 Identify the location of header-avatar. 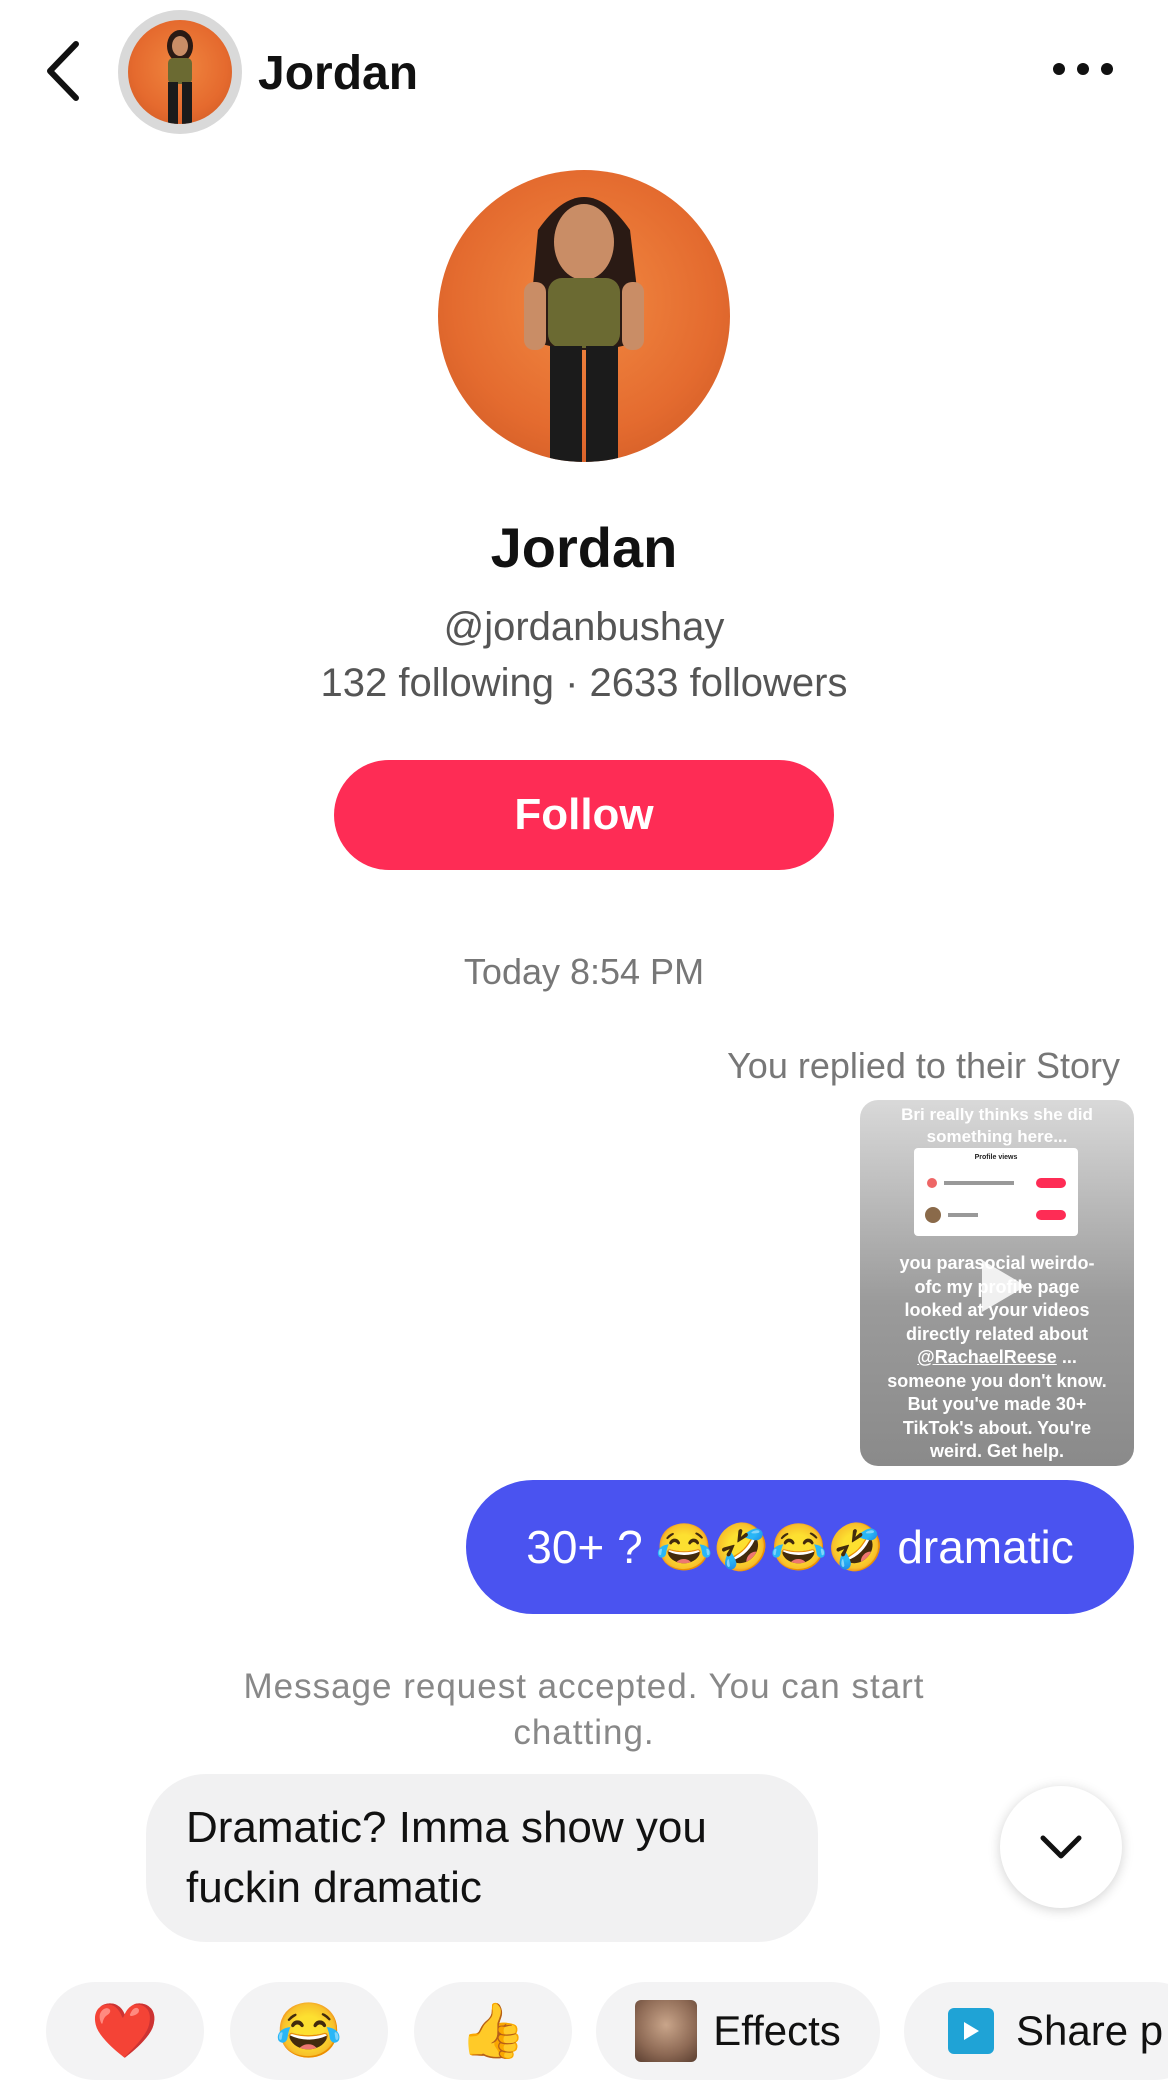
(180, 72).